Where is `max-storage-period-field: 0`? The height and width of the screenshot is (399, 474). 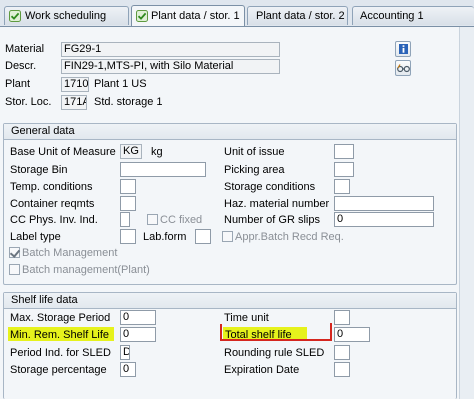
max-storage-period-field: 0 is located at coordinates (138, 317).